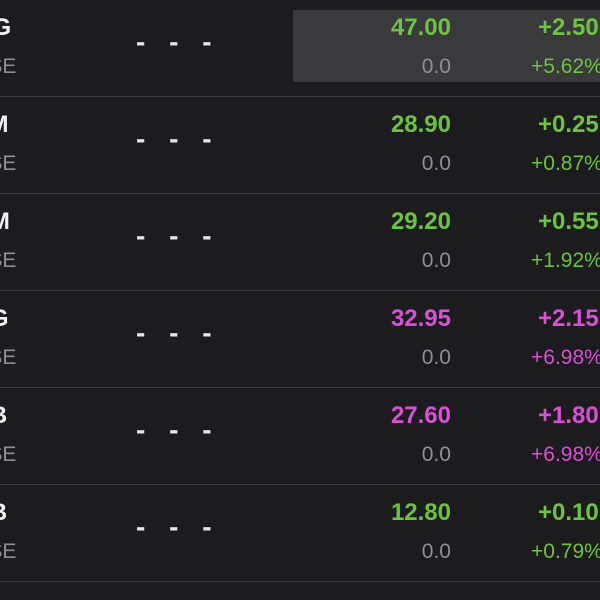  Describe the element at coordinates (565, 260) in the screenshot. I see `stock-change-percent: +1.92%` at that location.